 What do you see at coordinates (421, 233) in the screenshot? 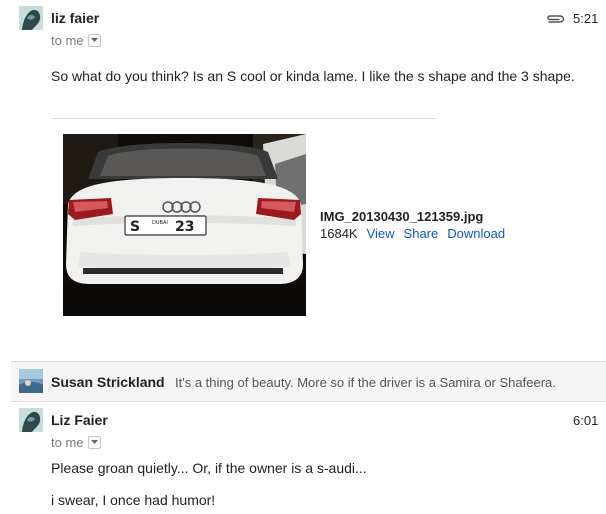
I see `share-link: Share` at bounding box center [421, 233].